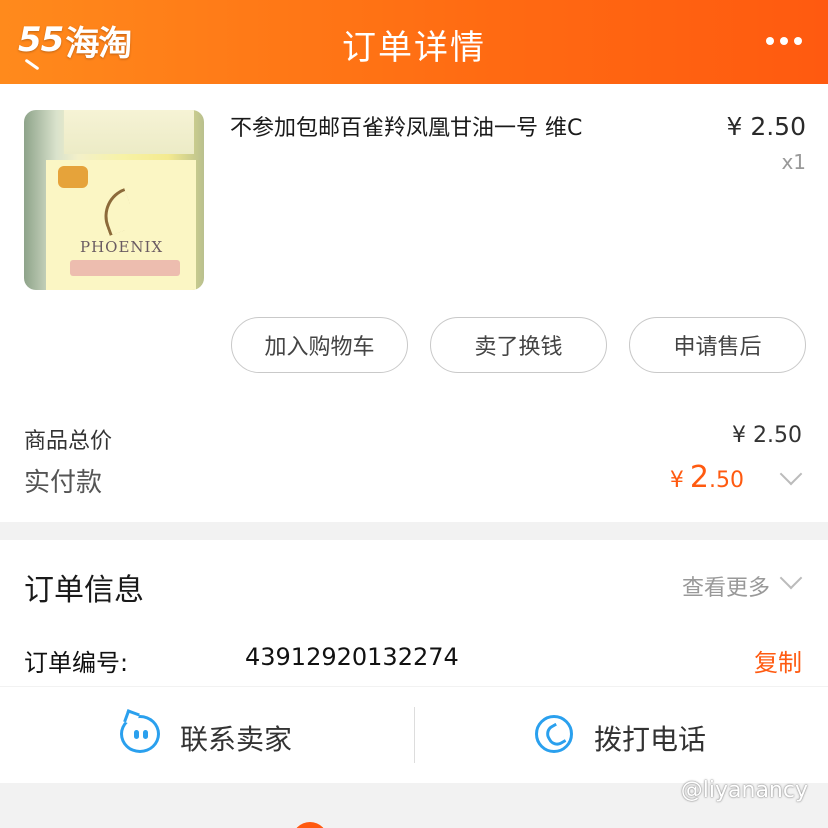  I want to click on bottle-chinese-label-shape, so click(125, 268).